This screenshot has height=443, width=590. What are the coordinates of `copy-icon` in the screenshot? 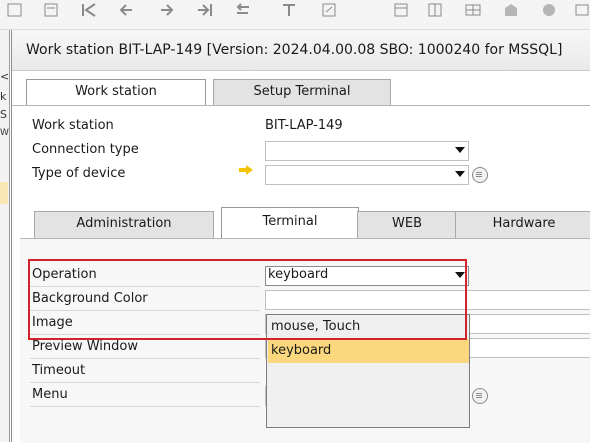 It's located at (401, 10).